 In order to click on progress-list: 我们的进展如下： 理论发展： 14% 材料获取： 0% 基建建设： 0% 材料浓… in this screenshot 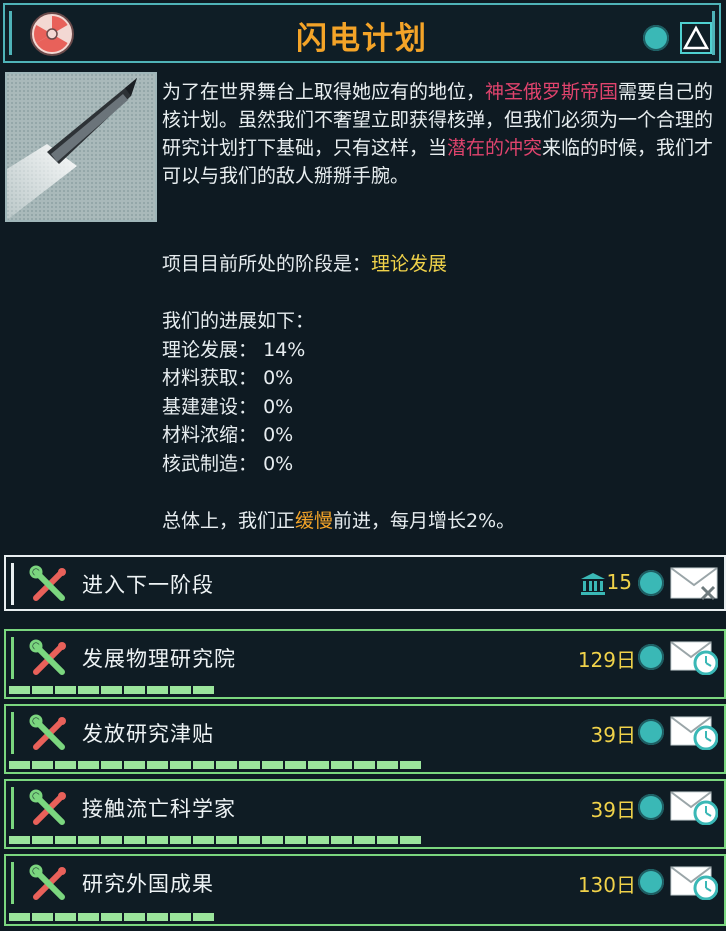, I will do `click(238, 393)`.